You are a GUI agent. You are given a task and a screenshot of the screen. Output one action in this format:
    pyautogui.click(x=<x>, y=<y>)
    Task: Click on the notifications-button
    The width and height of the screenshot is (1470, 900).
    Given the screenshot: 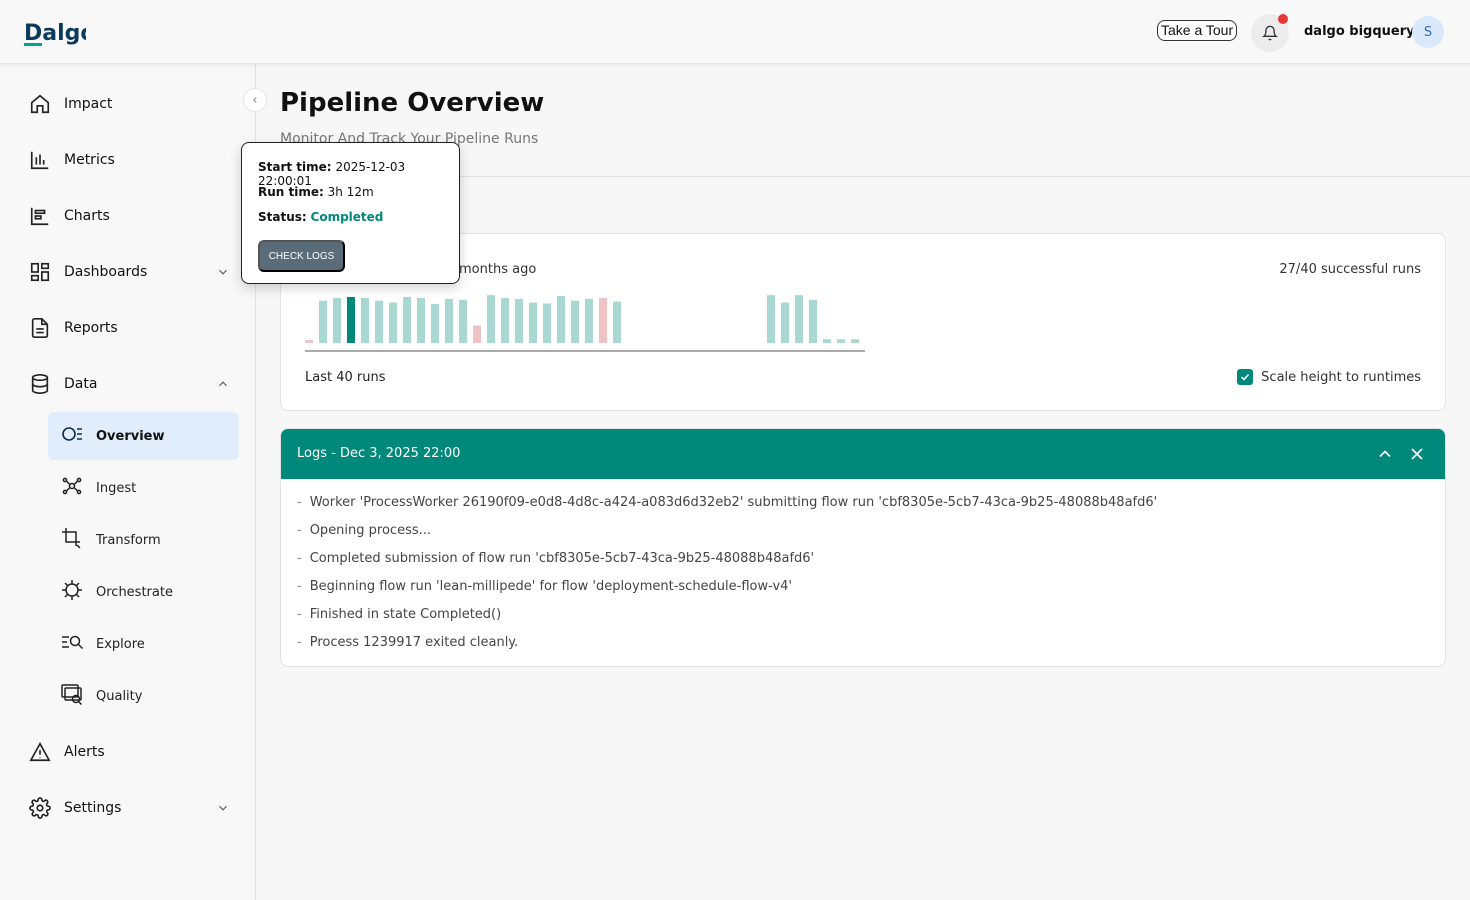 What is the action you would take?
    pyautogui.click(x=1270, y=33)
    